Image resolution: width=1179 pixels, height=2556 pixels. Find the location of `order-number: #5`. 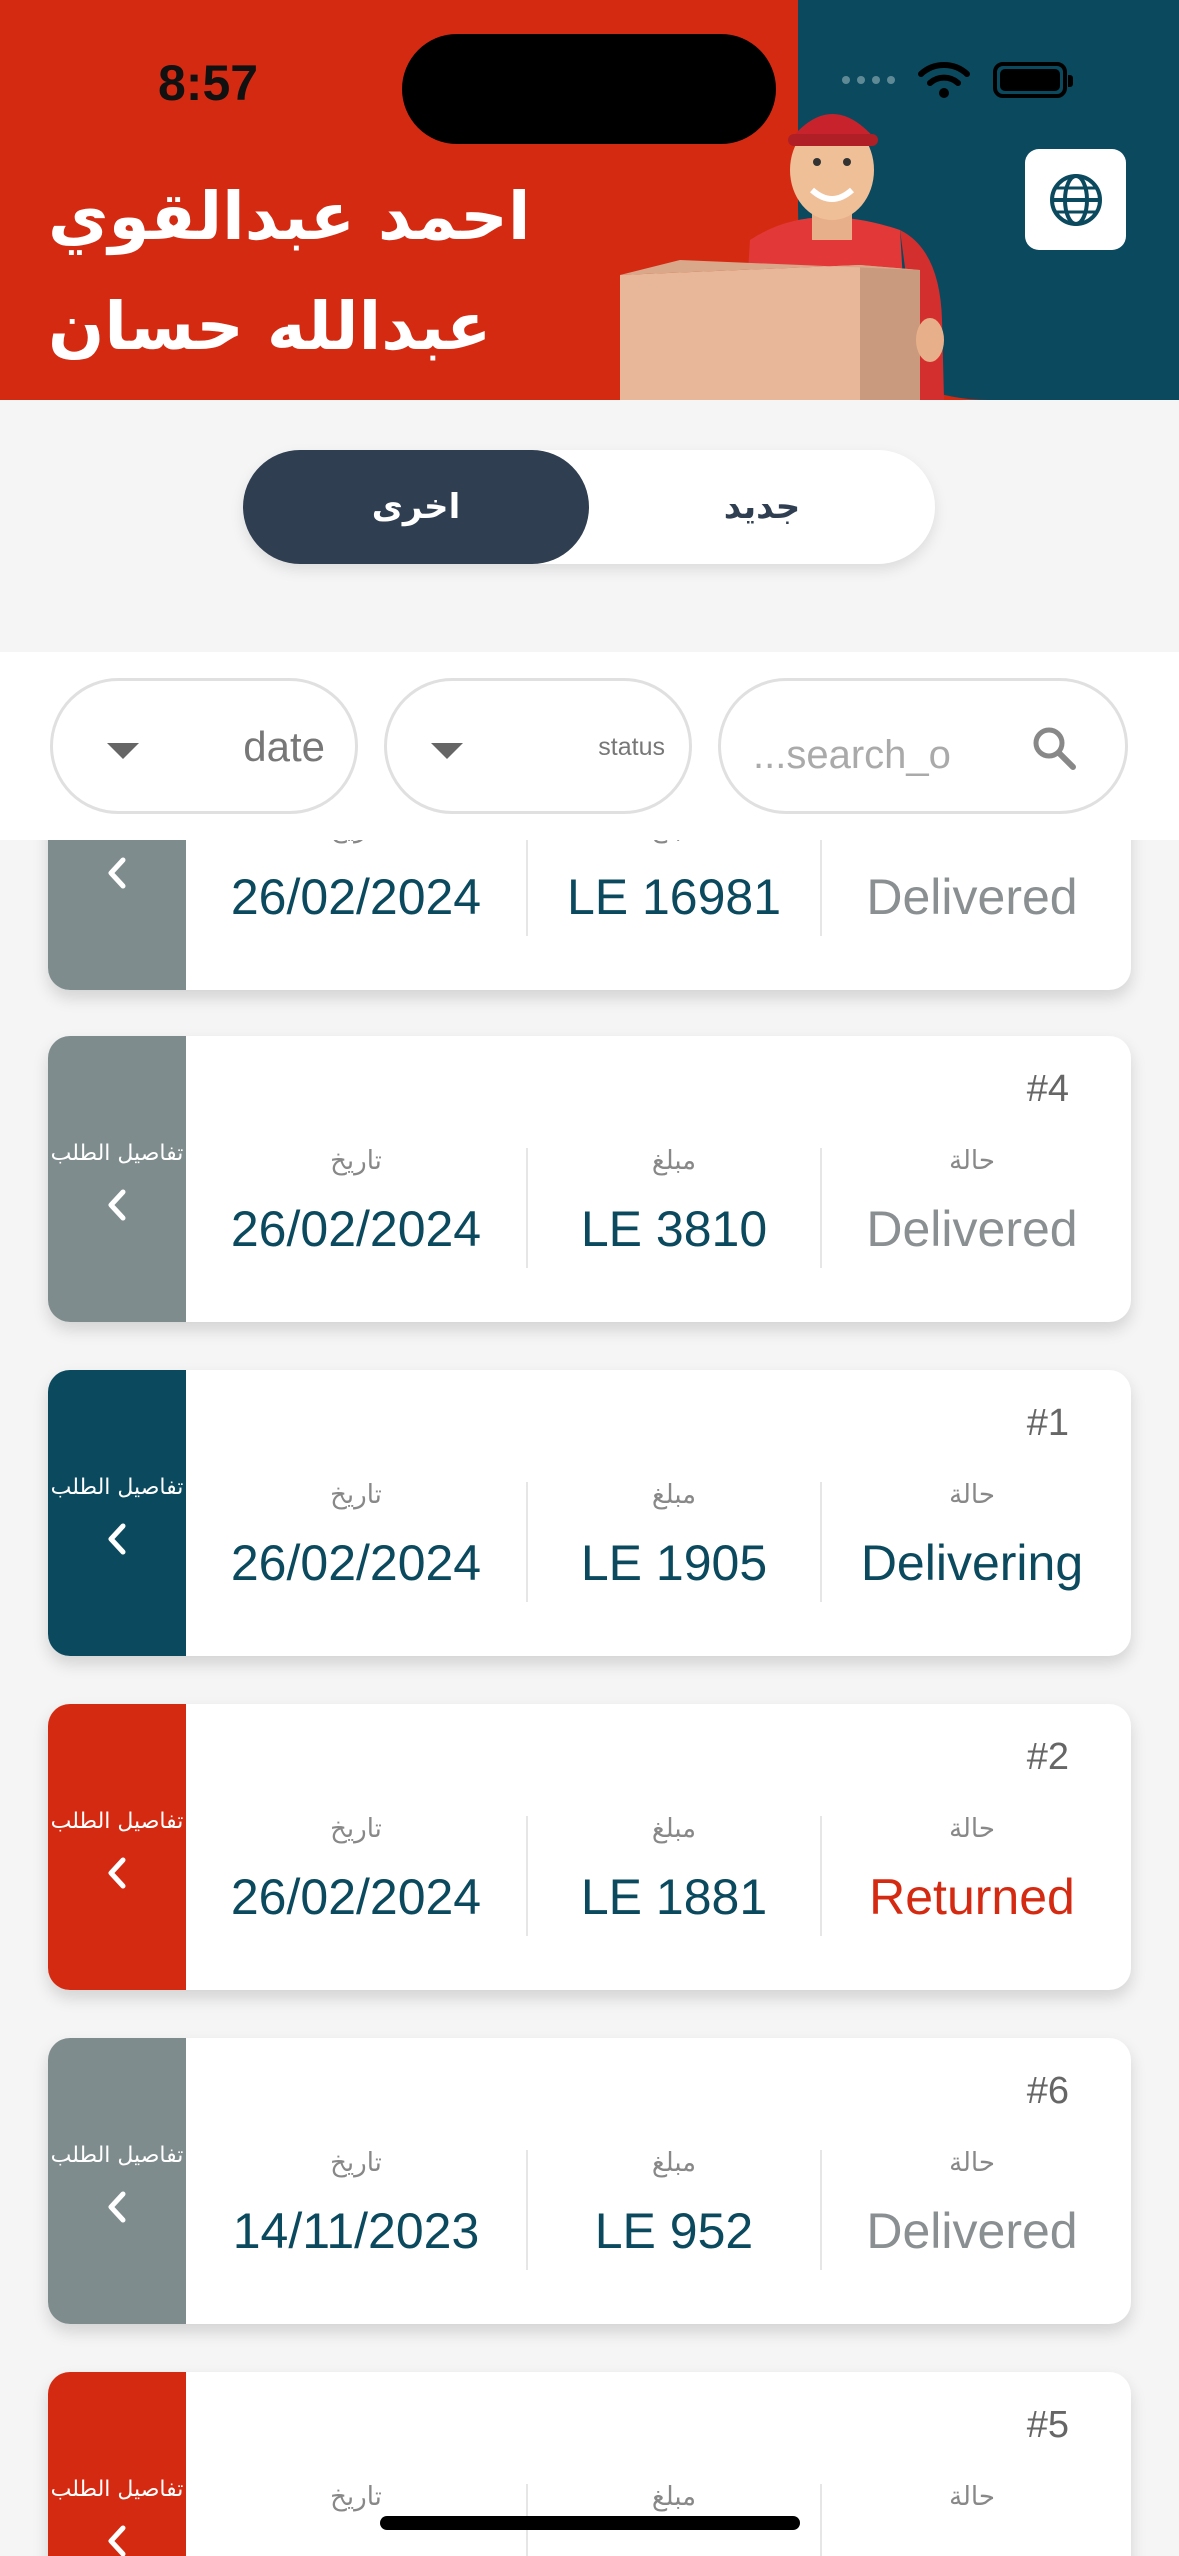

order-number: #5 is located at coordinates (1047, 2425).